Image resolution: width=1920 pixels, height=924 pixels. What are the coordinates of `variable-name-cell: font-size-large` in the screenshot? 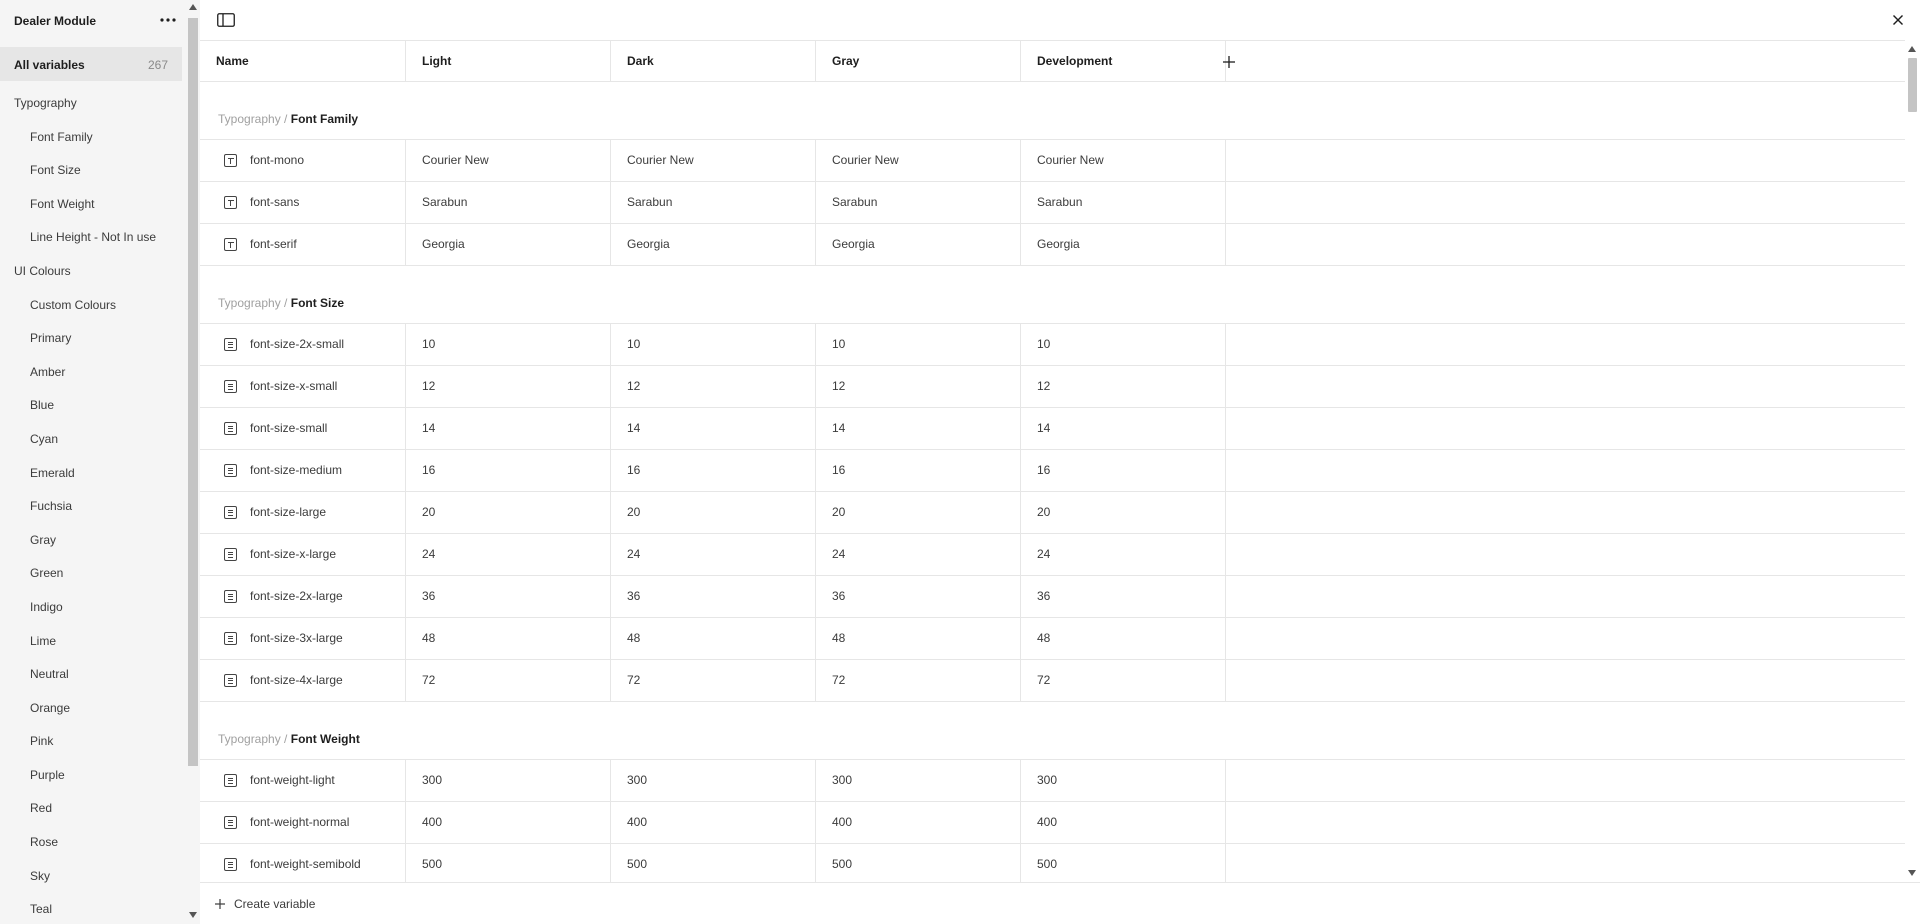 It's located at (303, 512).